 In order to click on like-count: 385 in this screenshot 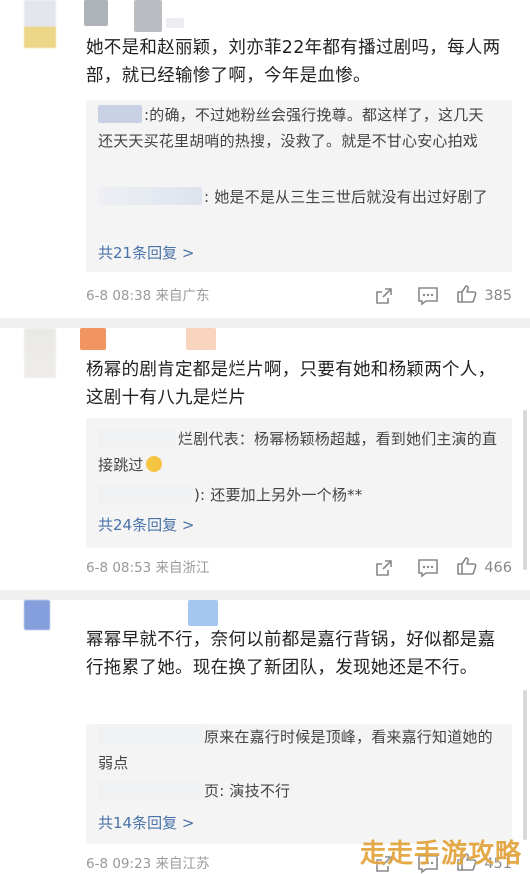, I will do `click(498, 296)`.